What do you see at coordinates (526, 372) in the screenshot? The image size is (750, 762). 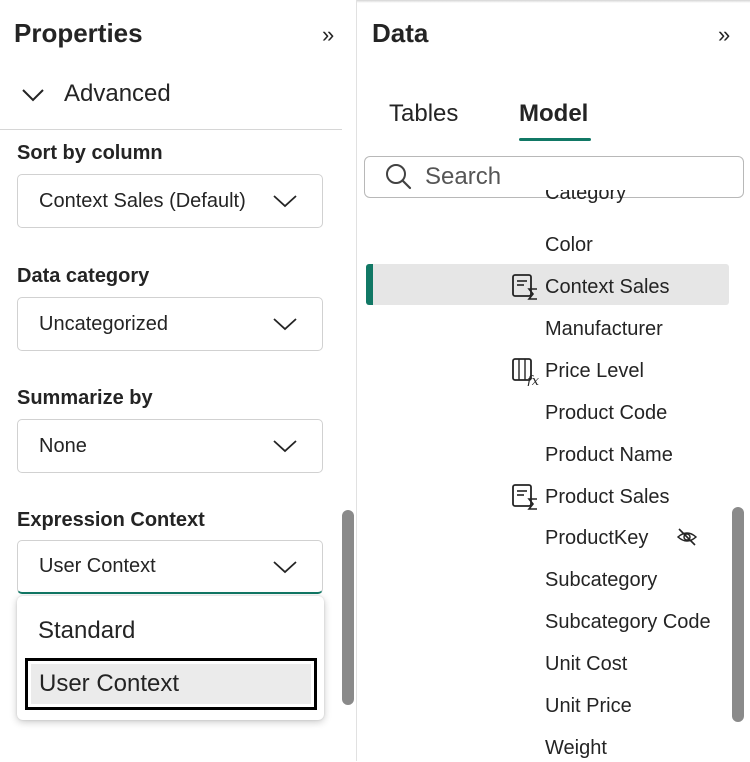 I see `calculated-column-icon: fx` at bounding box center [526, 372].